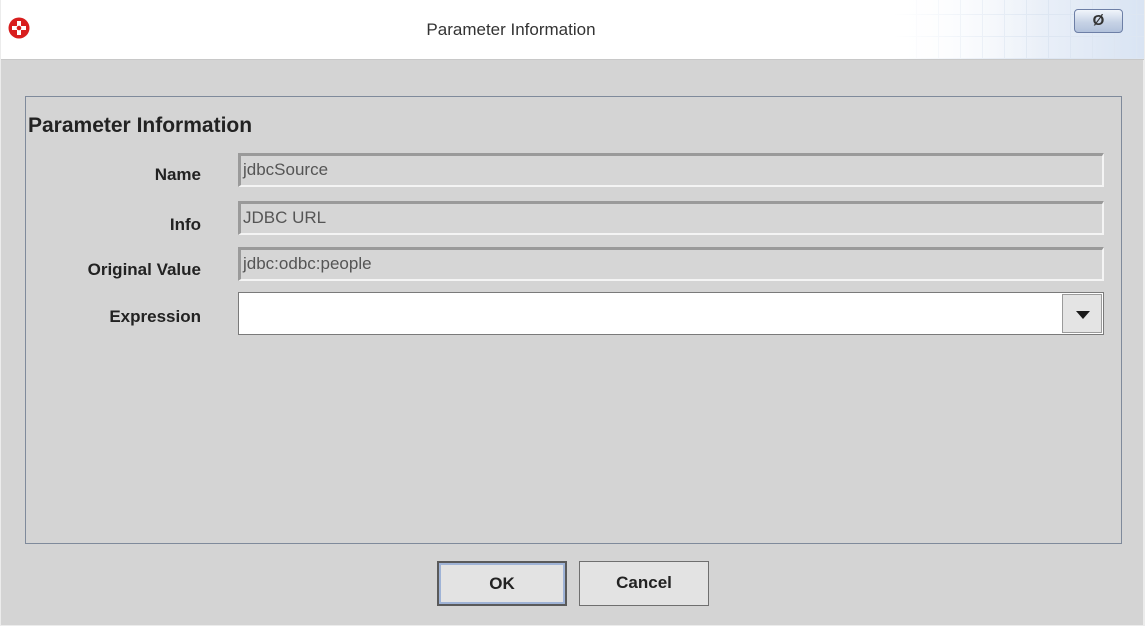  What do you see at coordinates (185, 224) in the screenshot?
I see `info-label: Info` at bounding box center [185, 224].